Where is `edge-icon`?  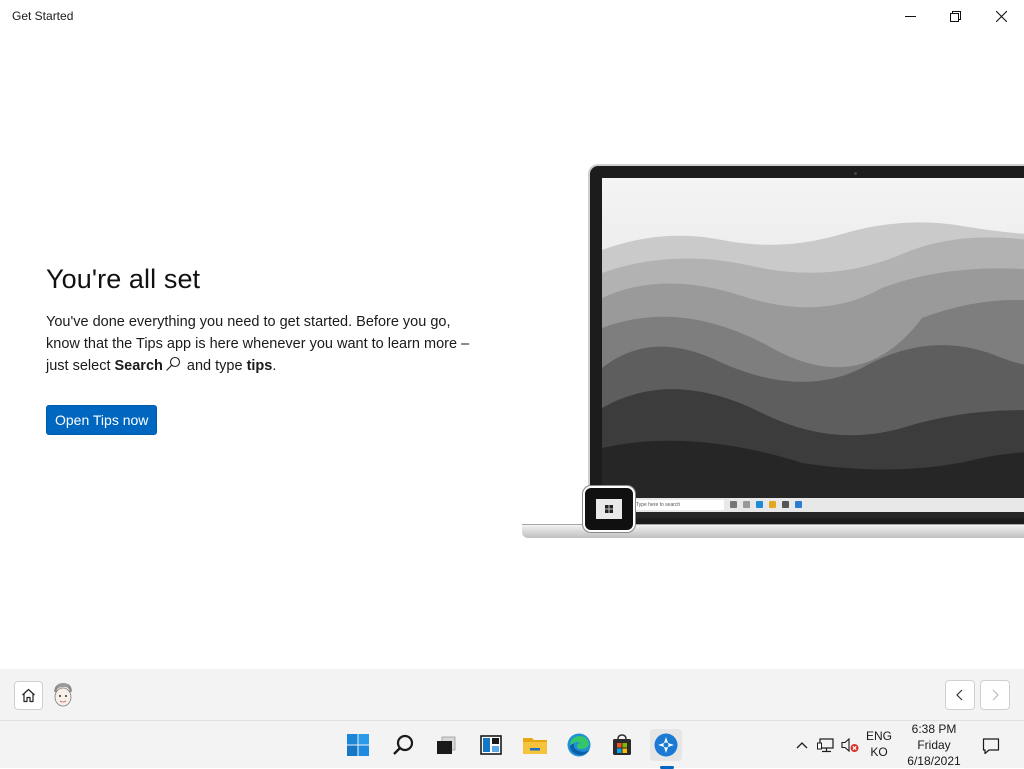 edge-icon is located at coordinates (579, 745).